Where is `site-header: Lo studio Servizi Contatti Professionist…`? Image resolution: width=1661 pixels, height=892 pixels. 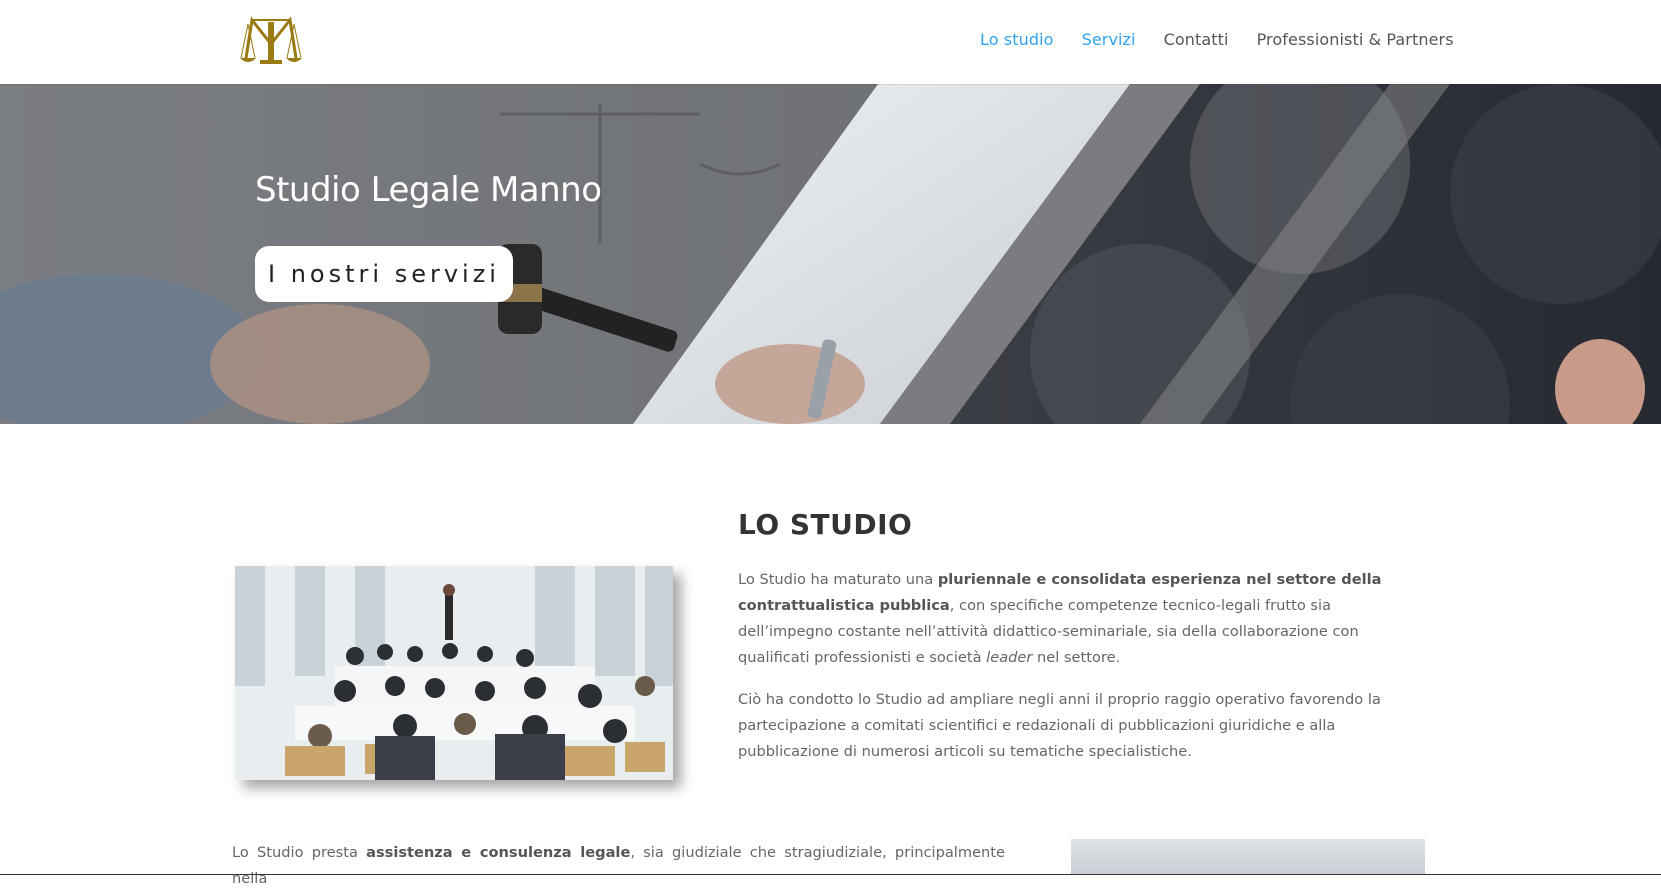 site-header: Lo studio Servizi Contatti Professionist… is located at coordinates (830, 42).